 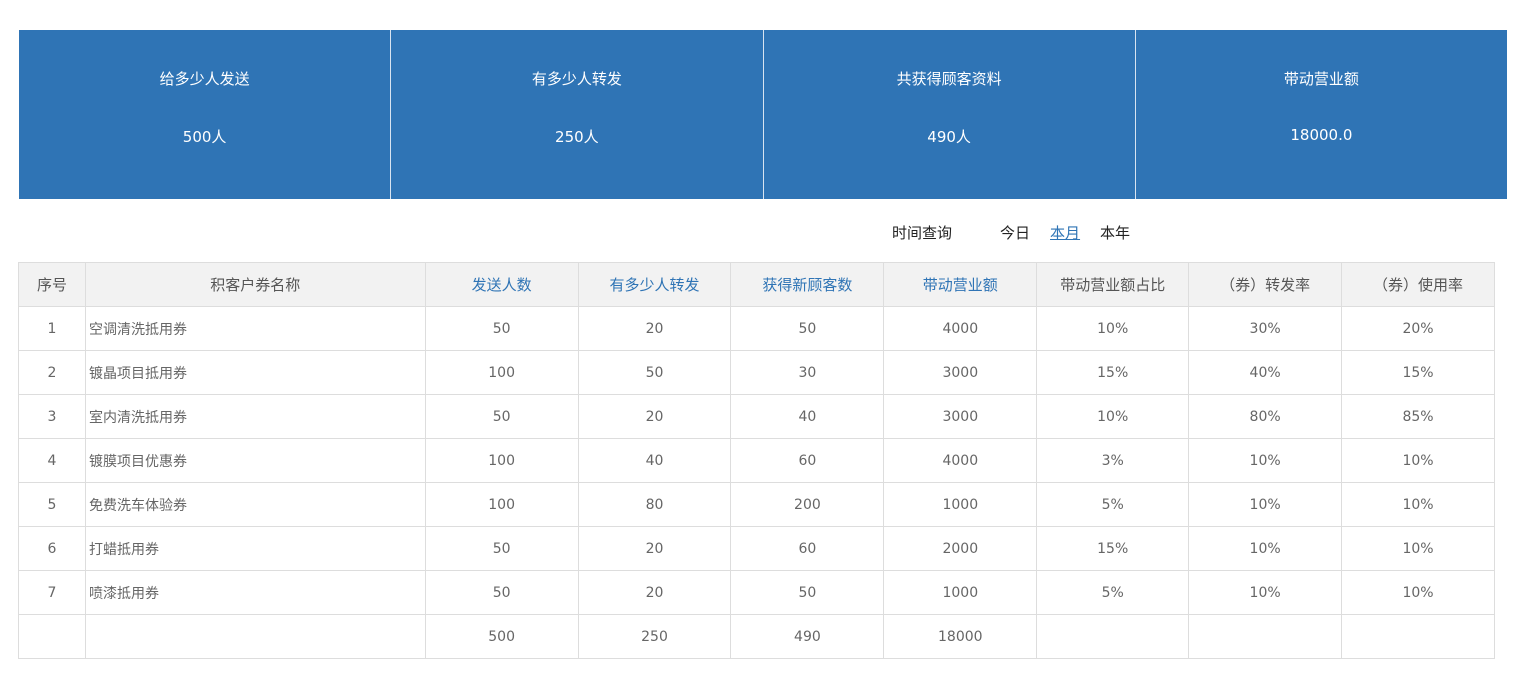 What do you see at coordinates (255, 460) in the screenshot?
I see `coupon-name: 镀膜项目优惠券` at bounding box center [255, 460].